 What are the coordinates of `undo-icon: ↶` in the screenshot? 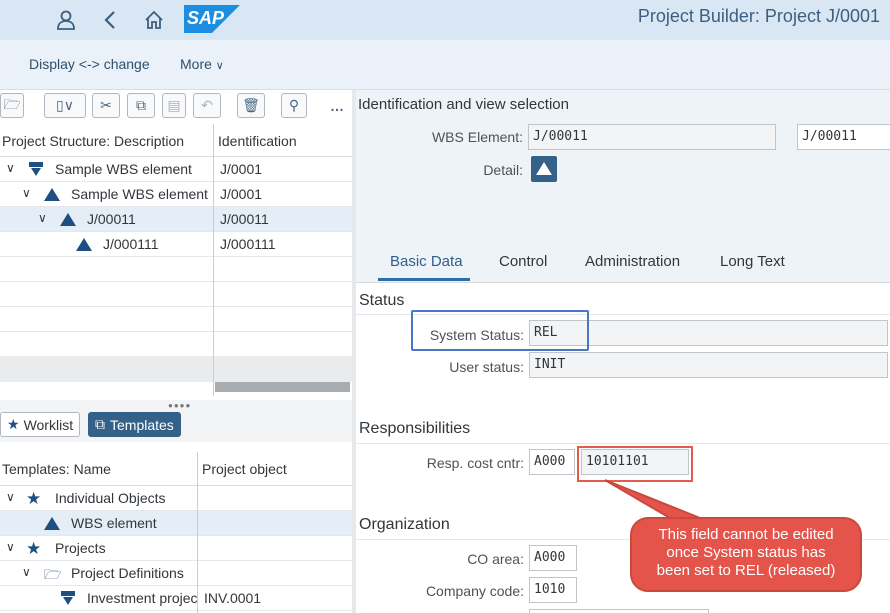 It's located at (207, 105).